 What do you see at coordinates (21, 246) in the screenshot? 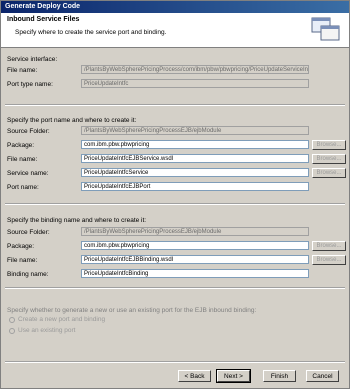
I see `binding-package-label: Package:` at bounding box center [21, 246].